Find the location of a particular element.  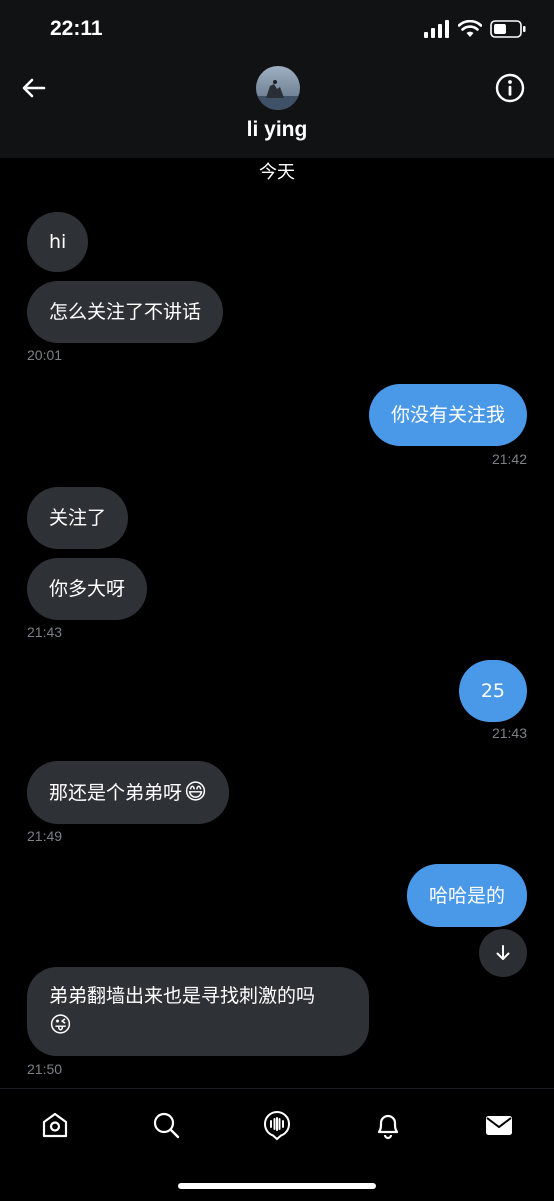

signal-icon is located at coordinates (436, 29).